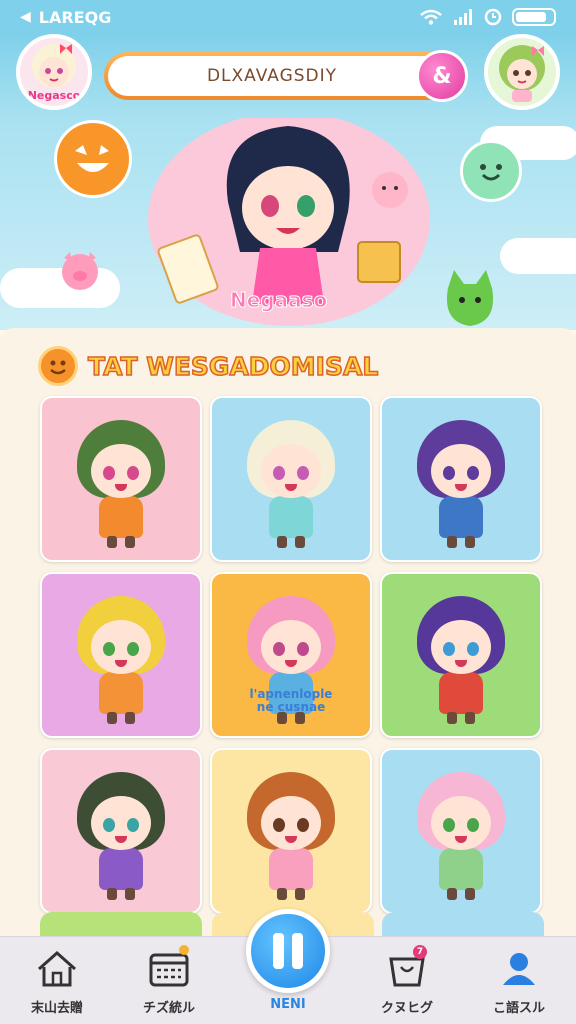 Image resolution: width=576 pixels, height=1024 pixels. I want to click on nav-label: チズ統ル, so click(168, 1008).